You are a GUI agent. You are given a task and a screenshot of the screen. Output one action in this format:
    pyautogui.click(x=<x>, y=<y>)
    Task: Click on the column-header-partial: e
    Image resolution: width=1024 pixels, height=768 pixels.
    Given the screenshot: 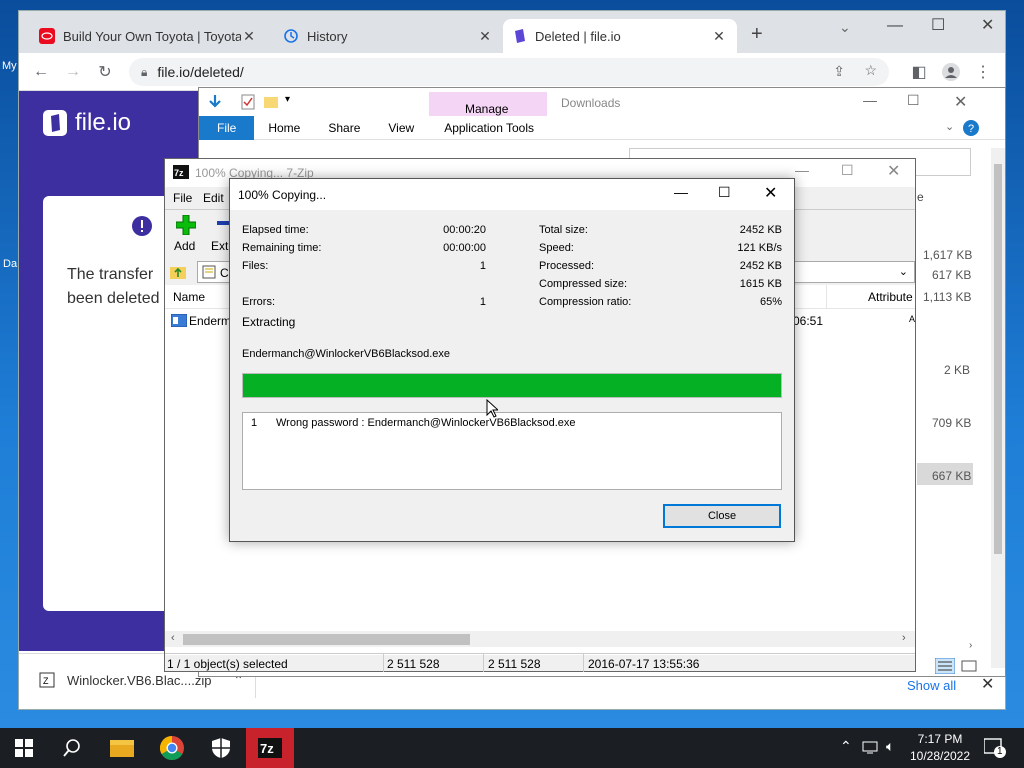 What is the action you would take?
    pyautogui.click(x=920, y=197)
    